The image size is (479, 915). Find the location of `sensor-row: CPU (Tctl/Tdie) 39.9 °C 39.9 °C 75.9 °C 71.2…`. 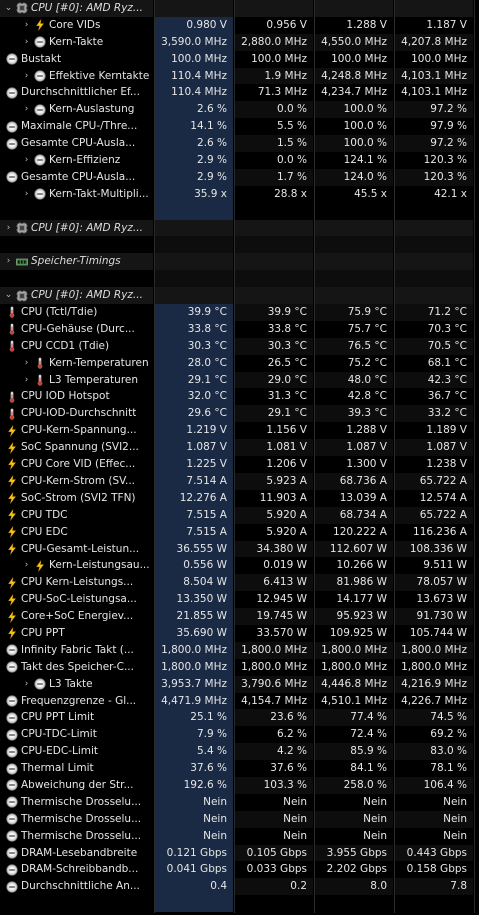

sensor-row: CPU (Tctl/Tdie) 39.9 °C 39.9 °C 75.9 °C 71.2… is located at coordinates (239, 312).